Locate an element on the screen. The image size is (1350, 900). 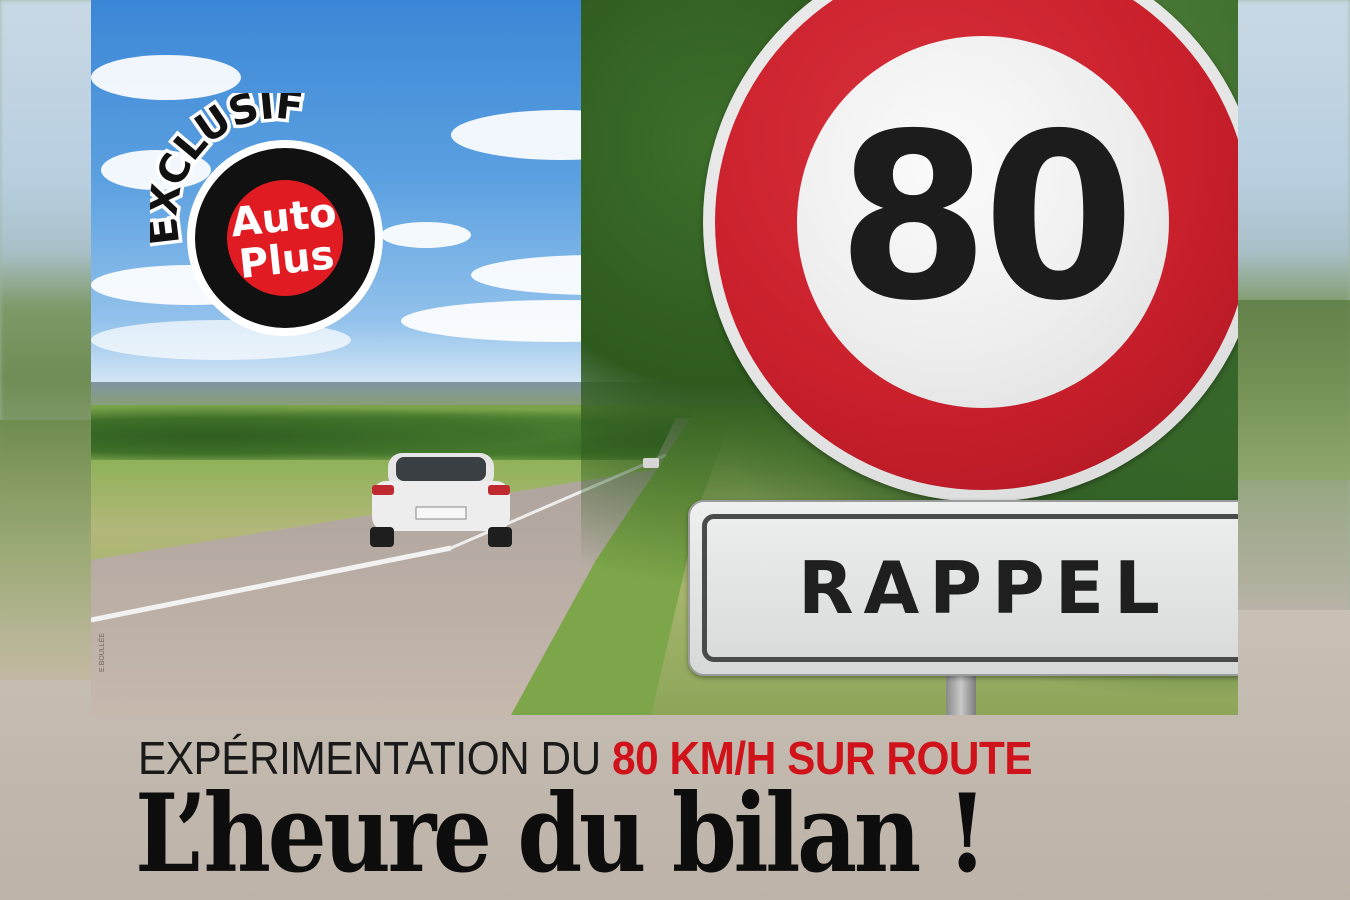
rappel-plate: RAPPEL is located at coordinates (963, 588).